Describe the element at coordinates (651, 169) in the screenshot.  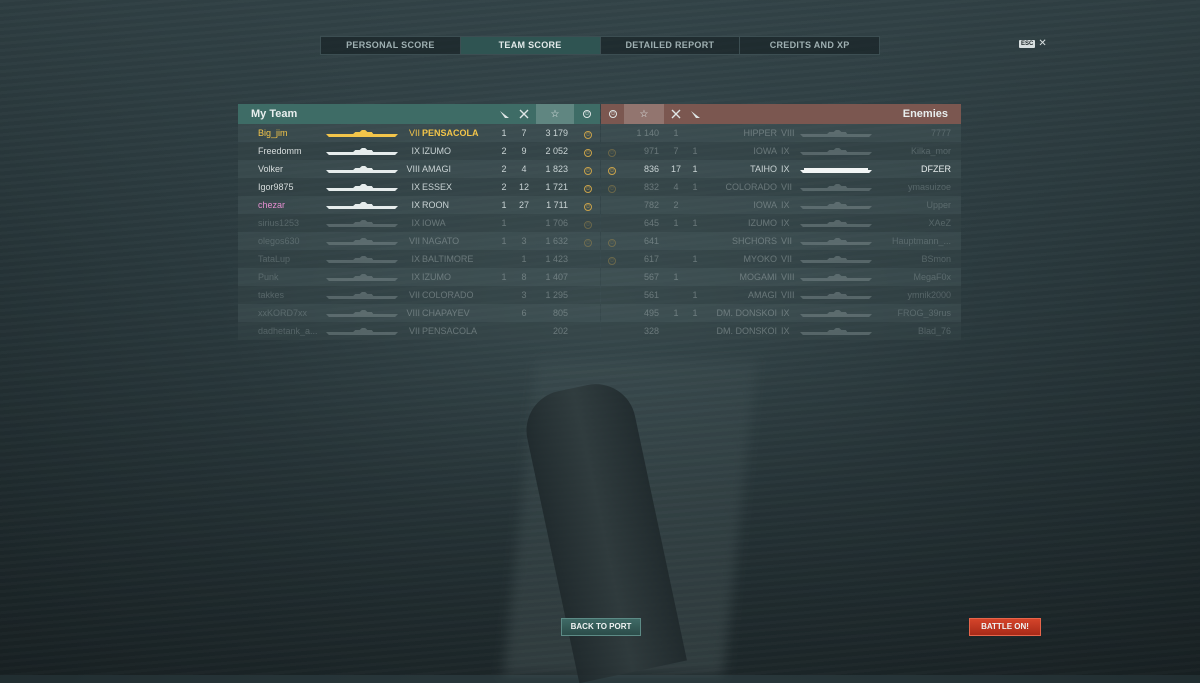
I see `score-value: 836` at that location.